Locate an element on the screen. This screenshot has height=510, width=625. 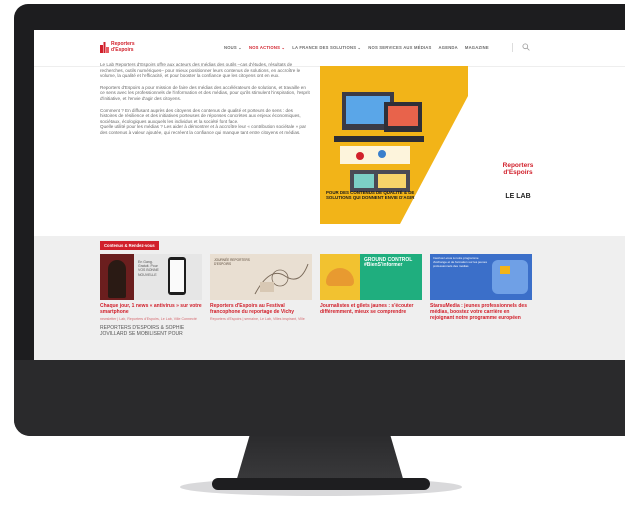
menu-divider is located at coordinates (512, 47).